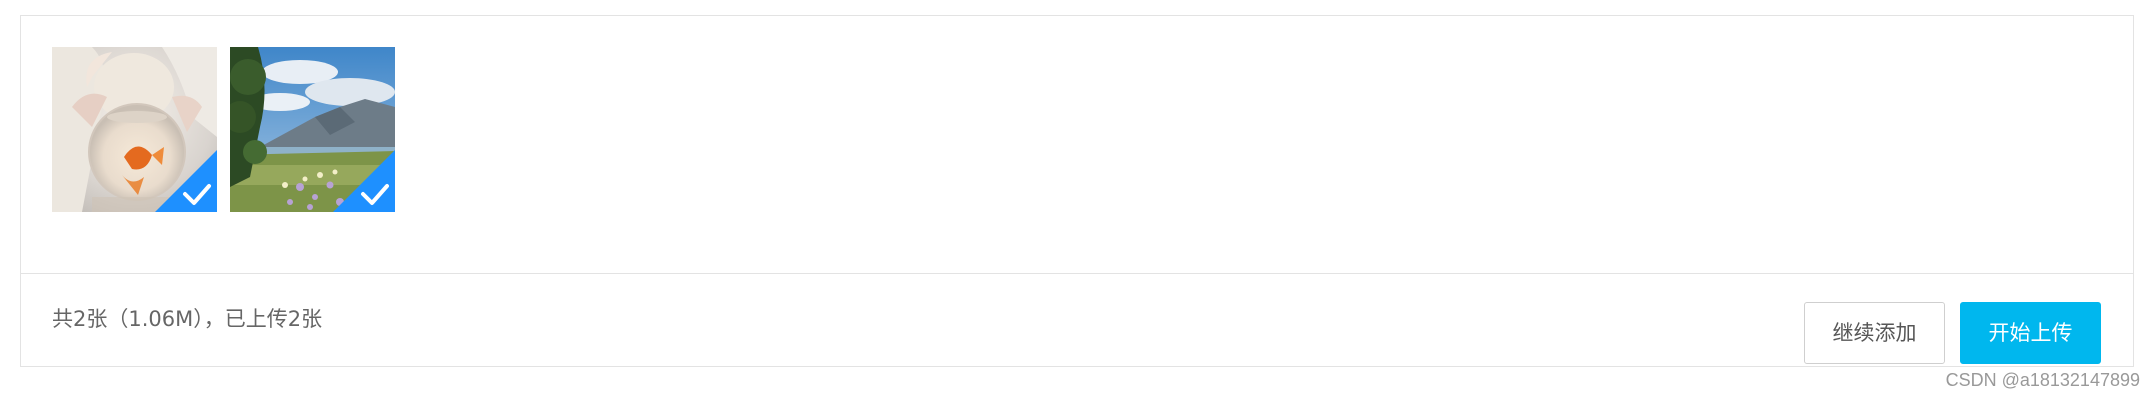  I want to click on add-more-button: 继续添加, so click(1874, 333).